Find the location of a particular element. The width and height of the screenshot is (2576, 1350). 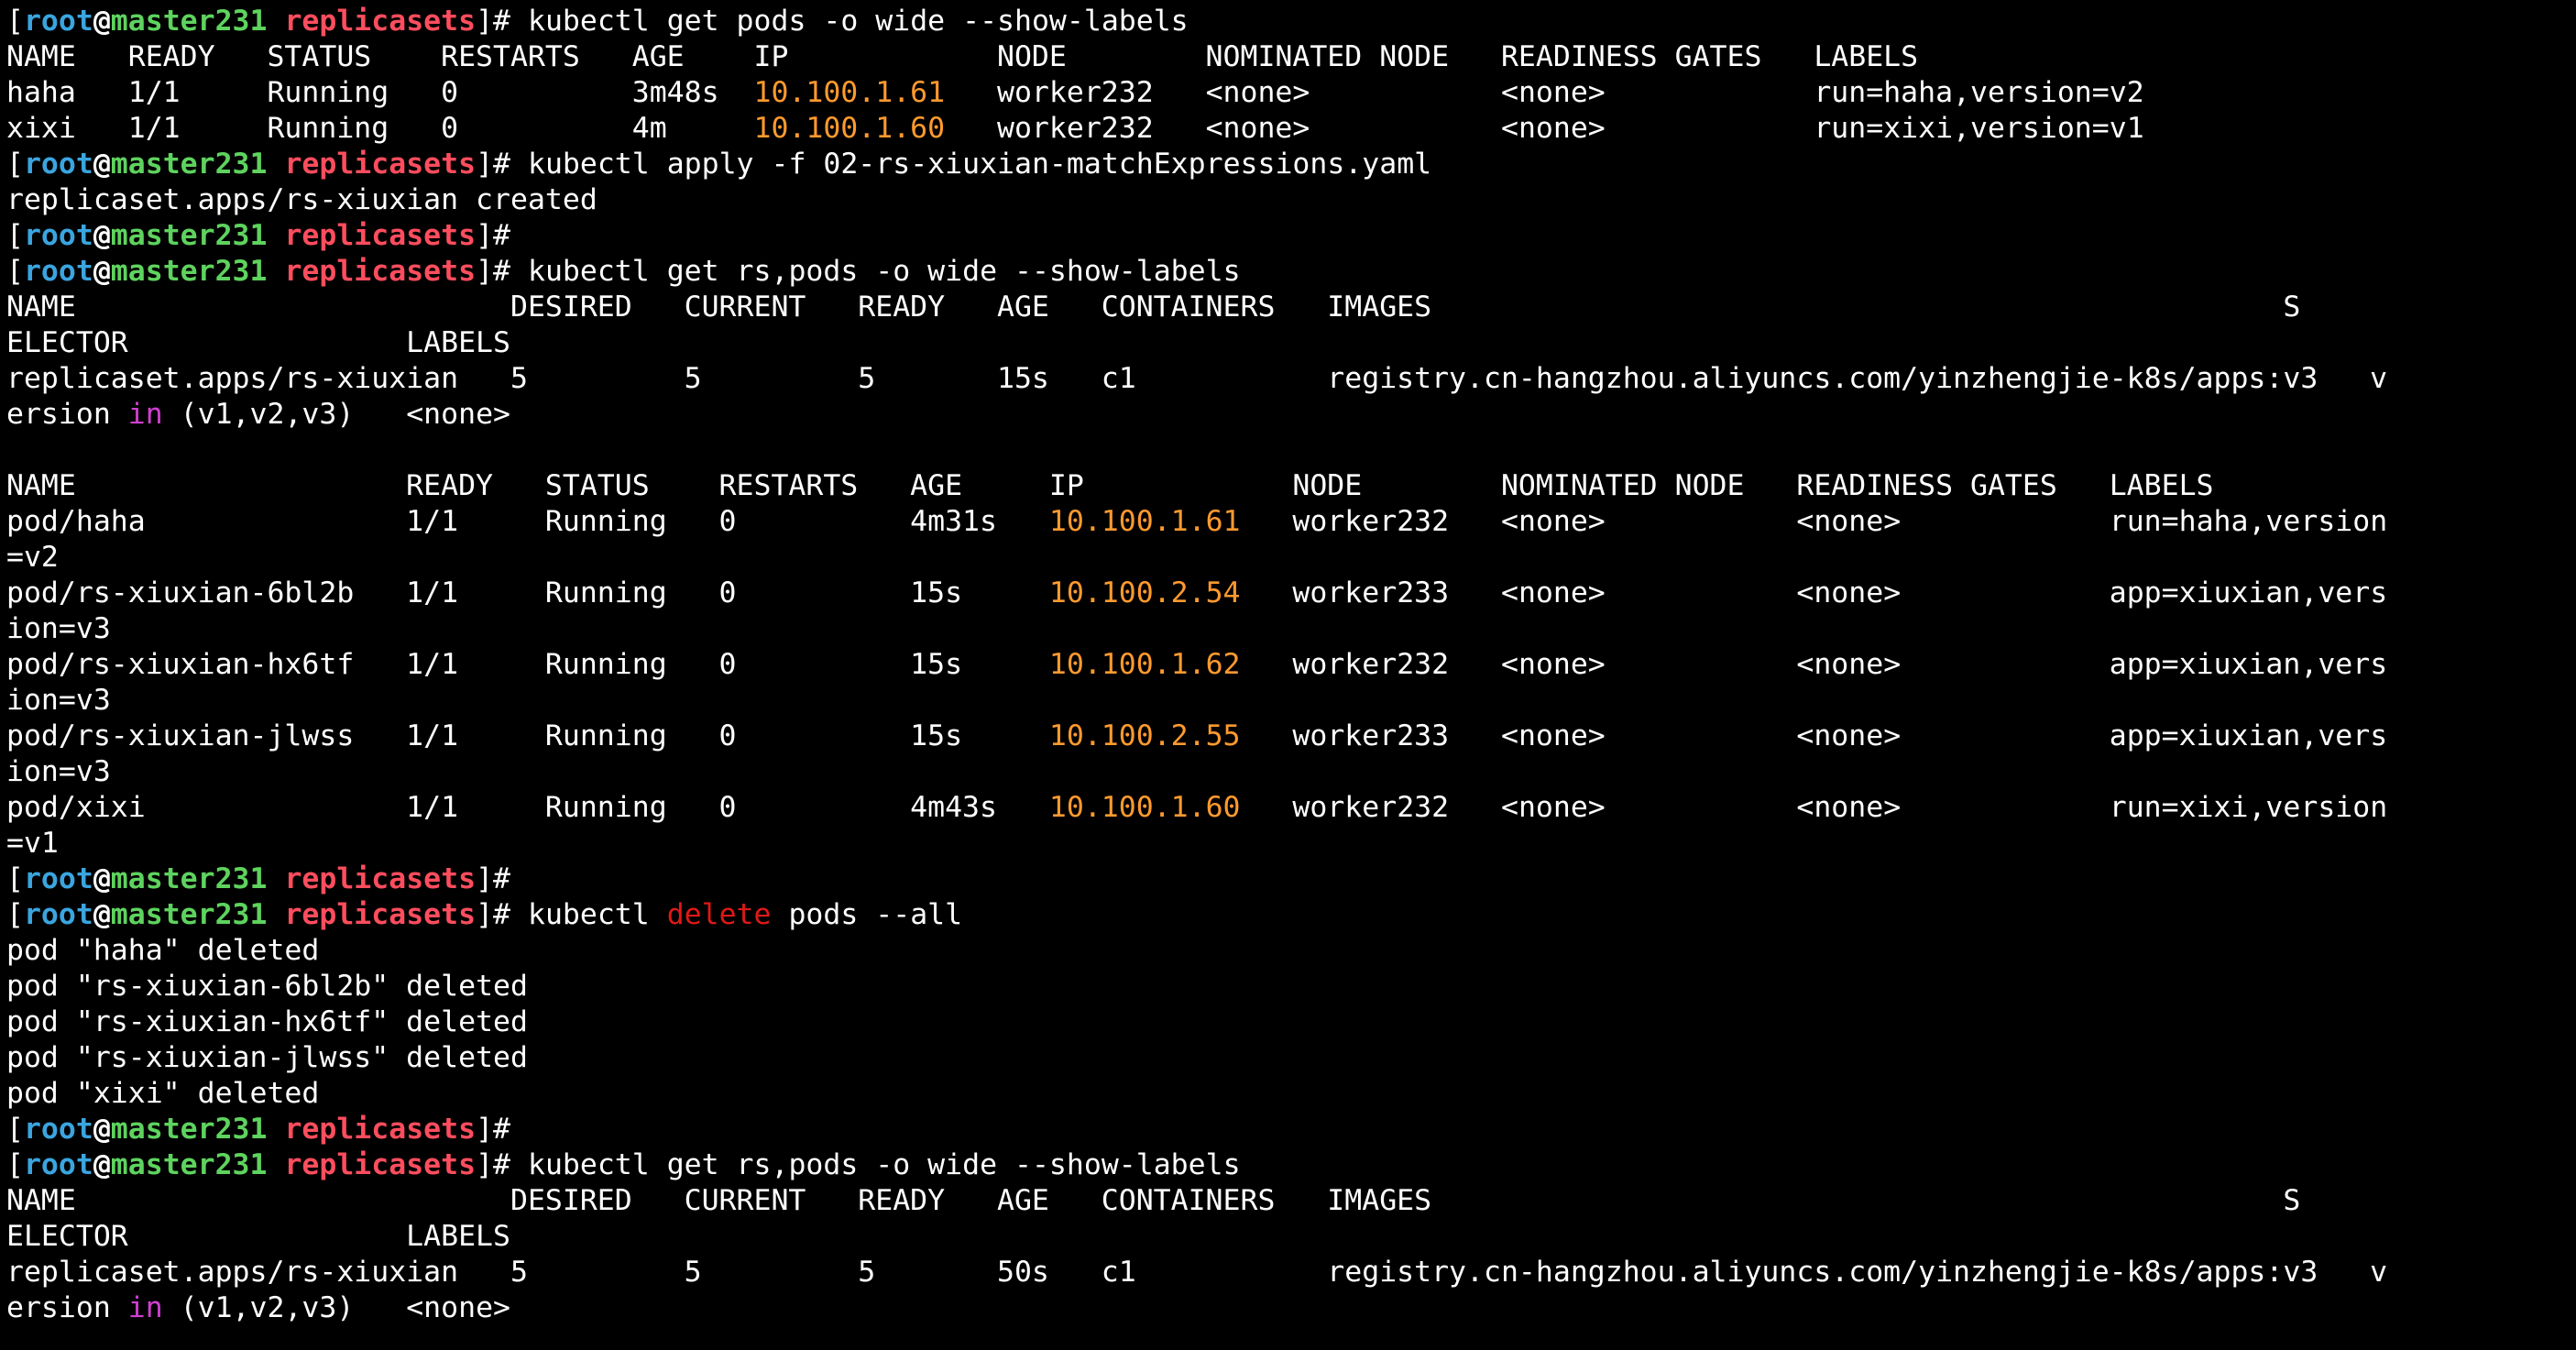

output-text: pod "rs-xiuxian-6bl2b" deleted is located at coordinates (267, 986).